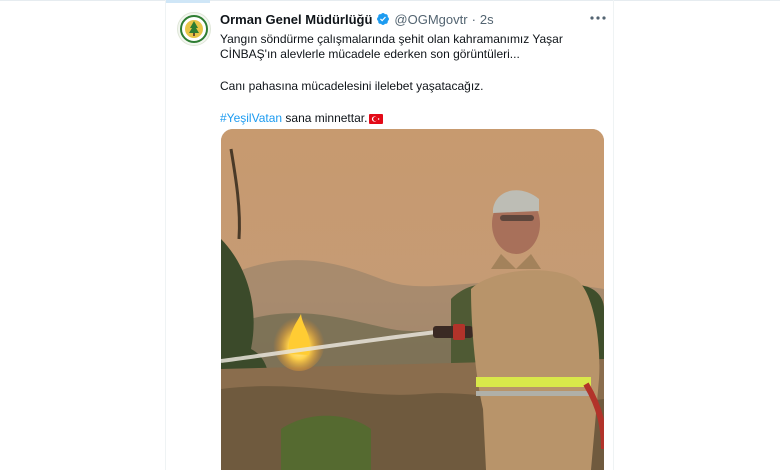 Image resolution: width=780 pixels, height=470 pixels. What do you see at coordinates (165, 235) in the screenshot?
I see `card-left-border` at bounding box center [165, 235].